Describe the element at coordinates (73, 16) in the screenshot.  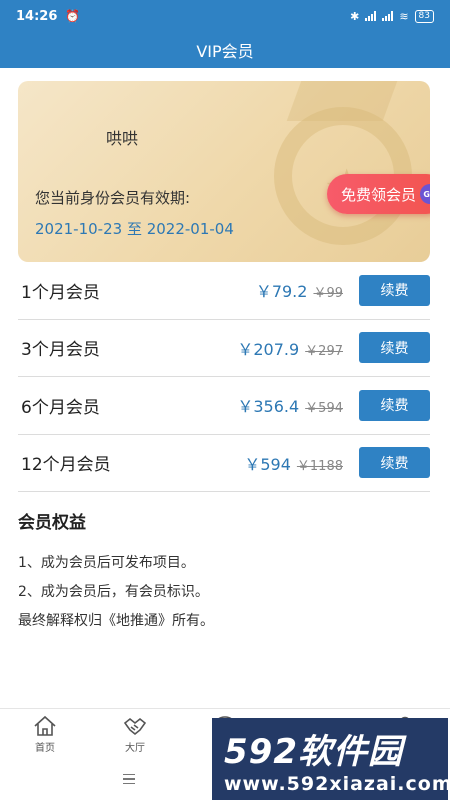
I see `alarm-icon: ⏰` at that location.